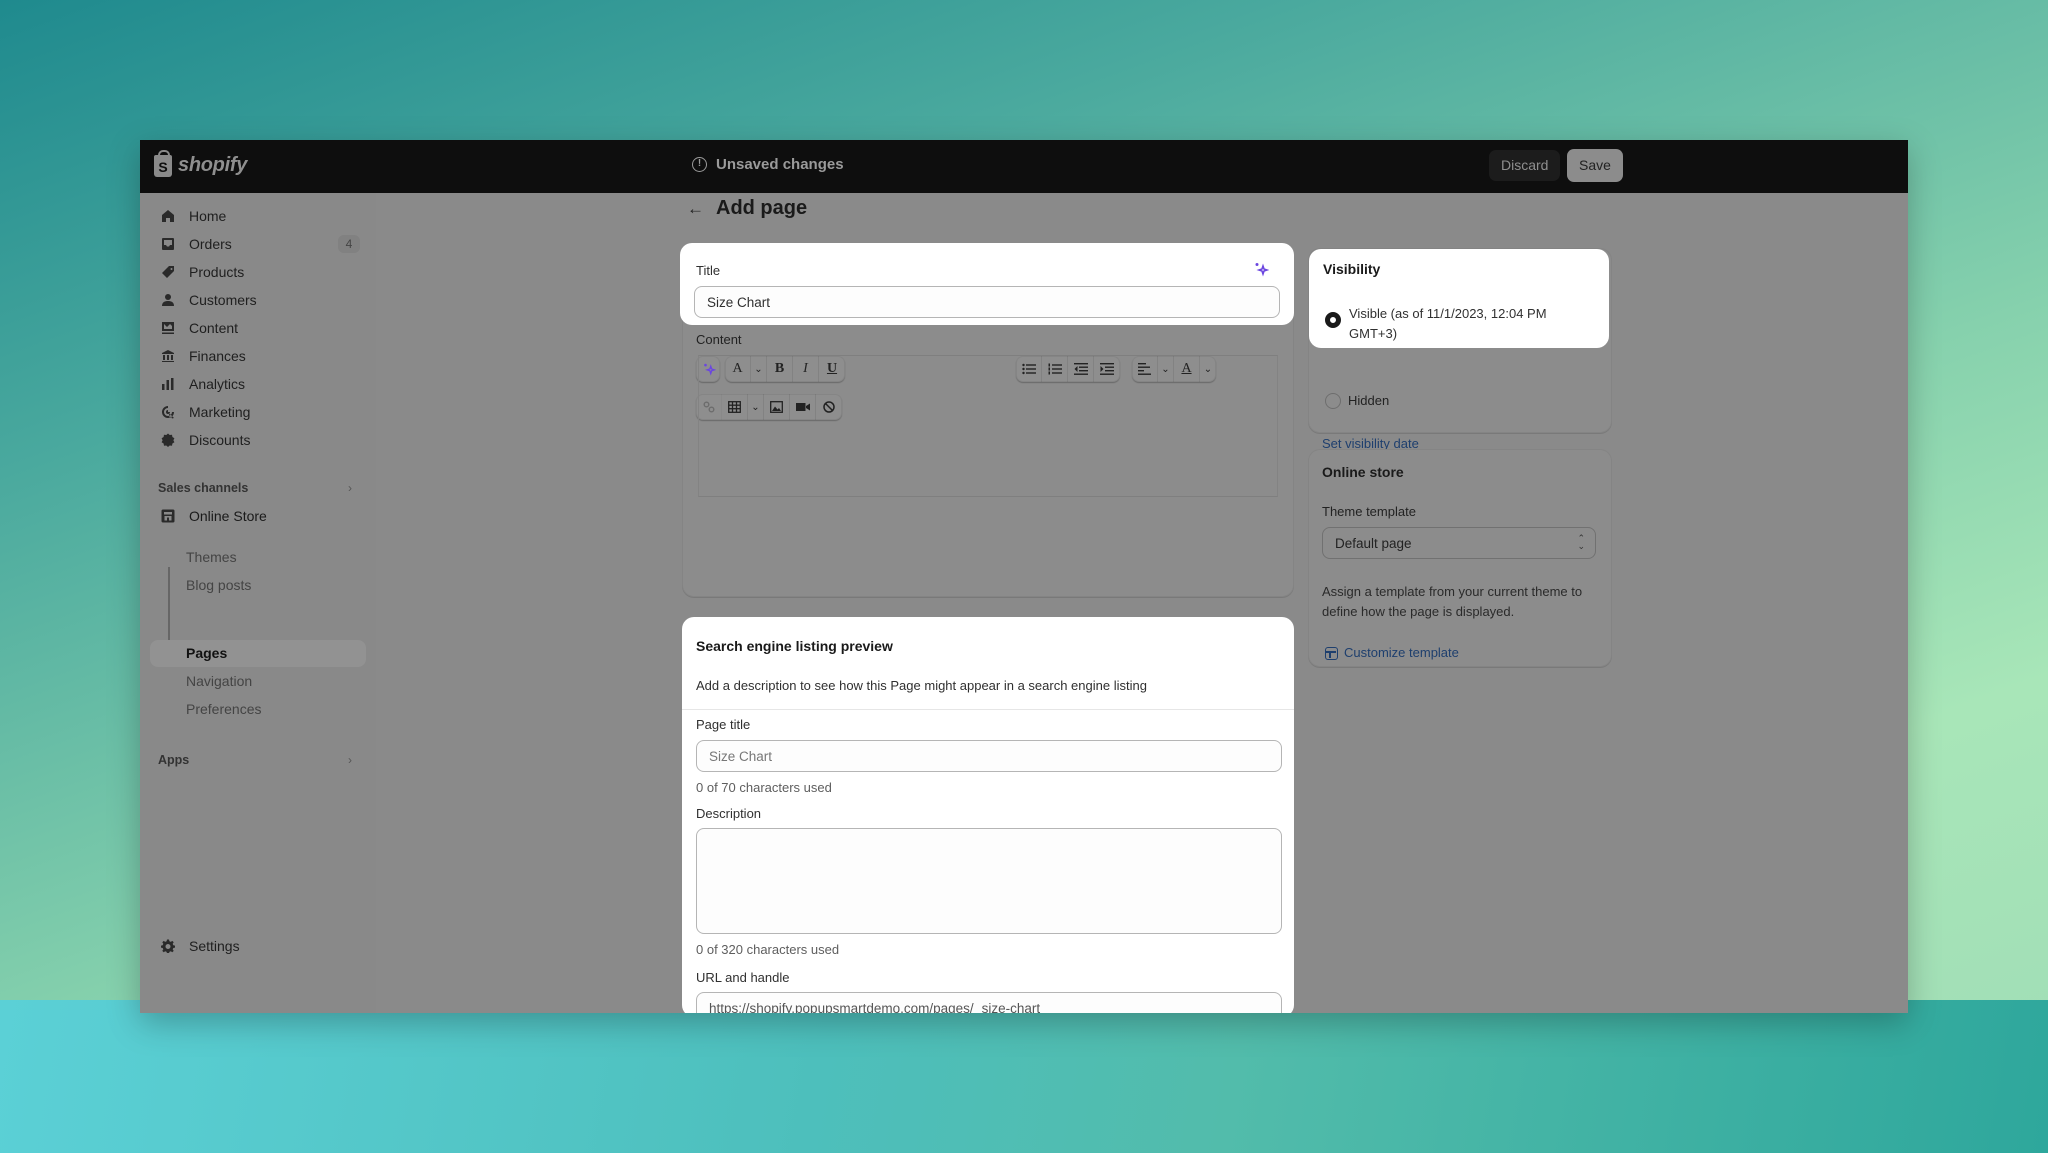  What do you see at coordinates (780, 369) in the screenshot?
I see `bold-button: B` at bounding box center [780, 369].